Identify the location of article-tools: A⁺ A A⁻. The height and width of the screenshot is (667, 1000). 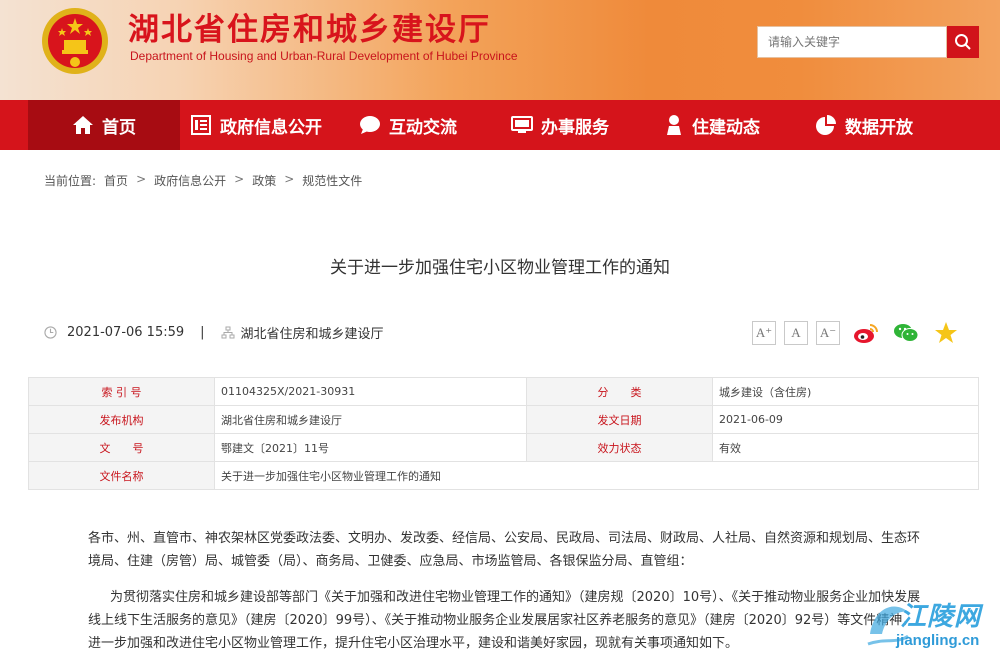
(856, 333).